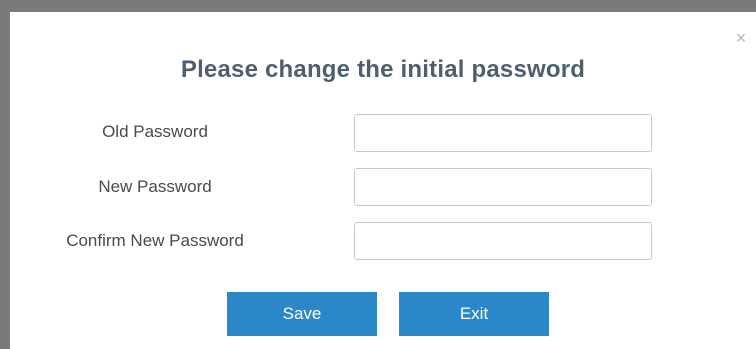  I want to click on confirm-new-password-label: Confirm New Password, so click(155, 240).